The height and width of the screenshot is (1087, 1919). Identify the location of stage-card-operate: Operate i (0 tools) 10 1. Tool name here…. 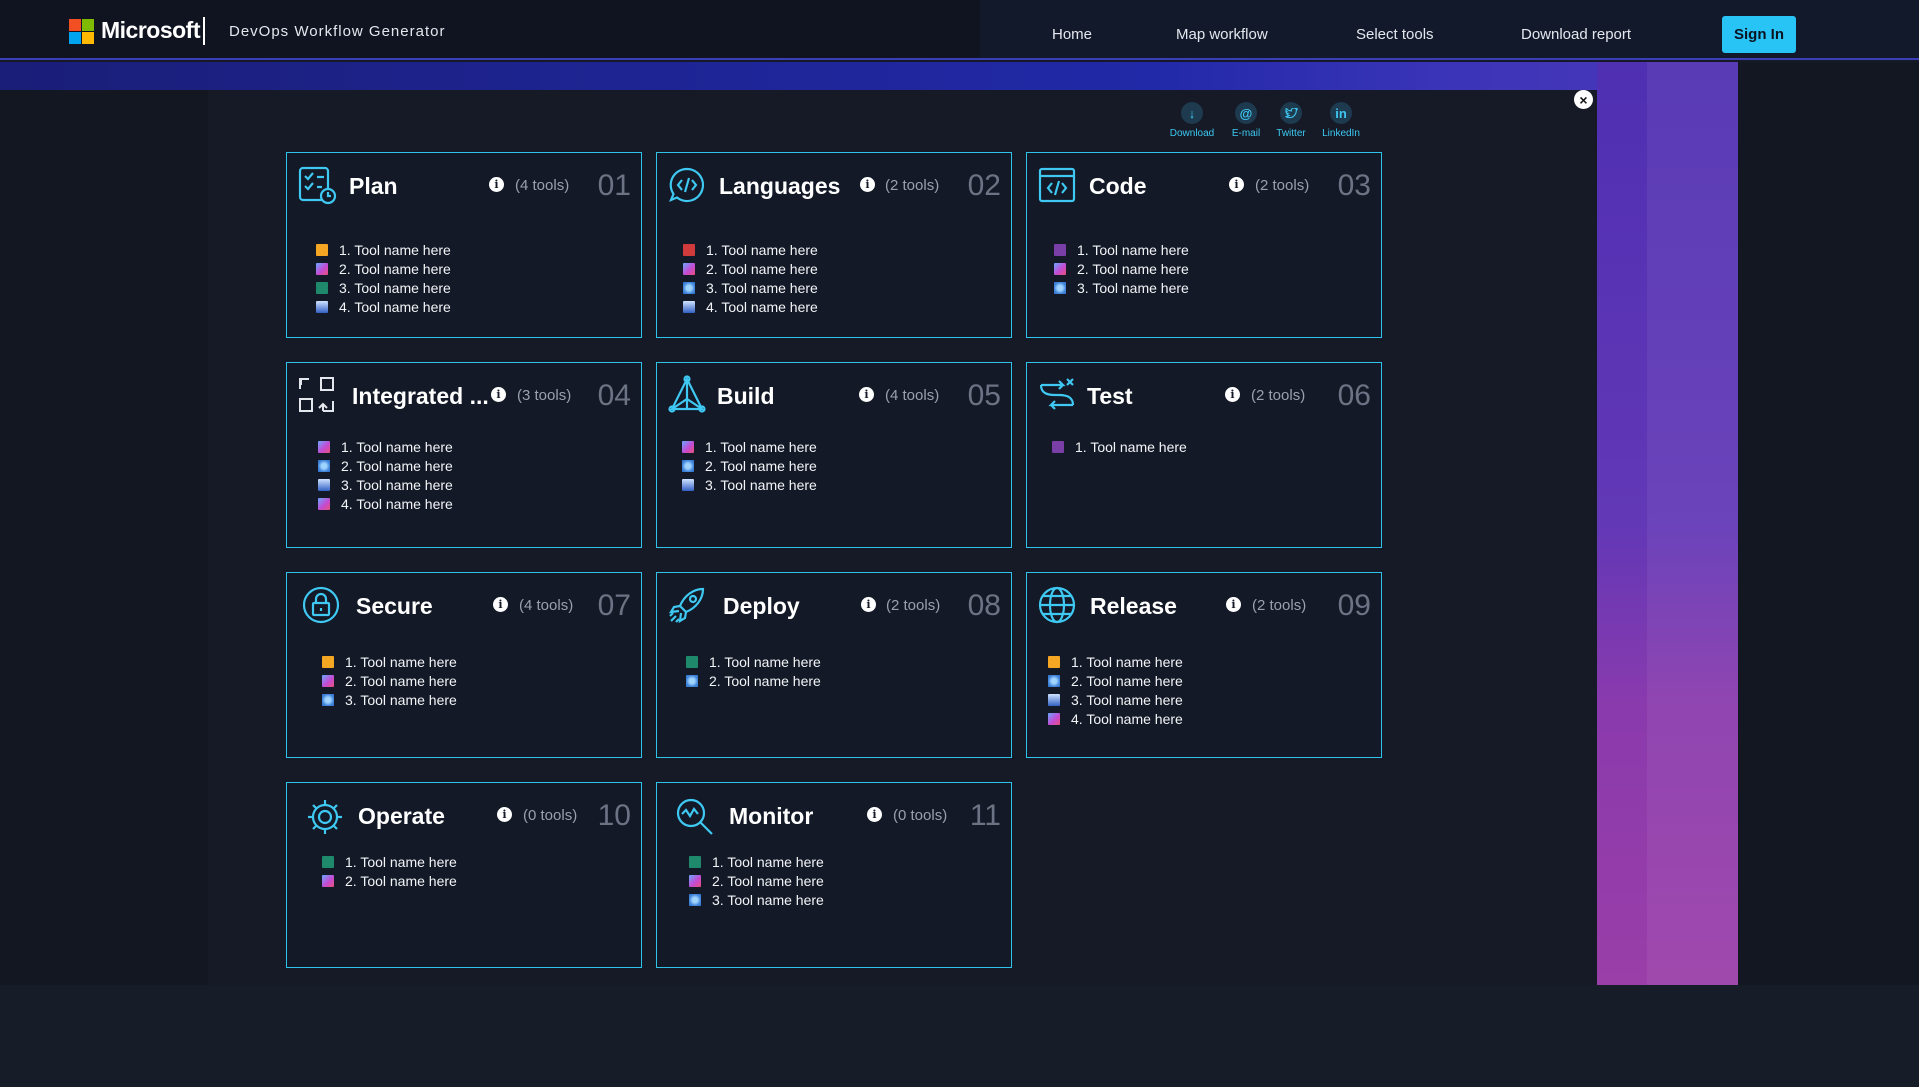
(464, 875).